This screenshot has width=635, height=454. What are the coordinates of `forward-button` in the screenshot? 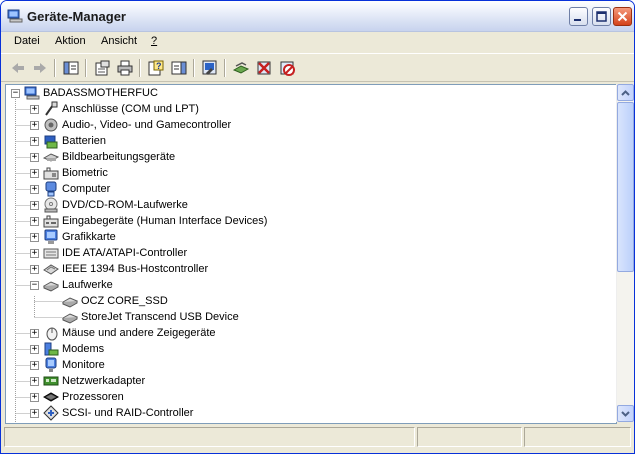 It's located at (40, 68).